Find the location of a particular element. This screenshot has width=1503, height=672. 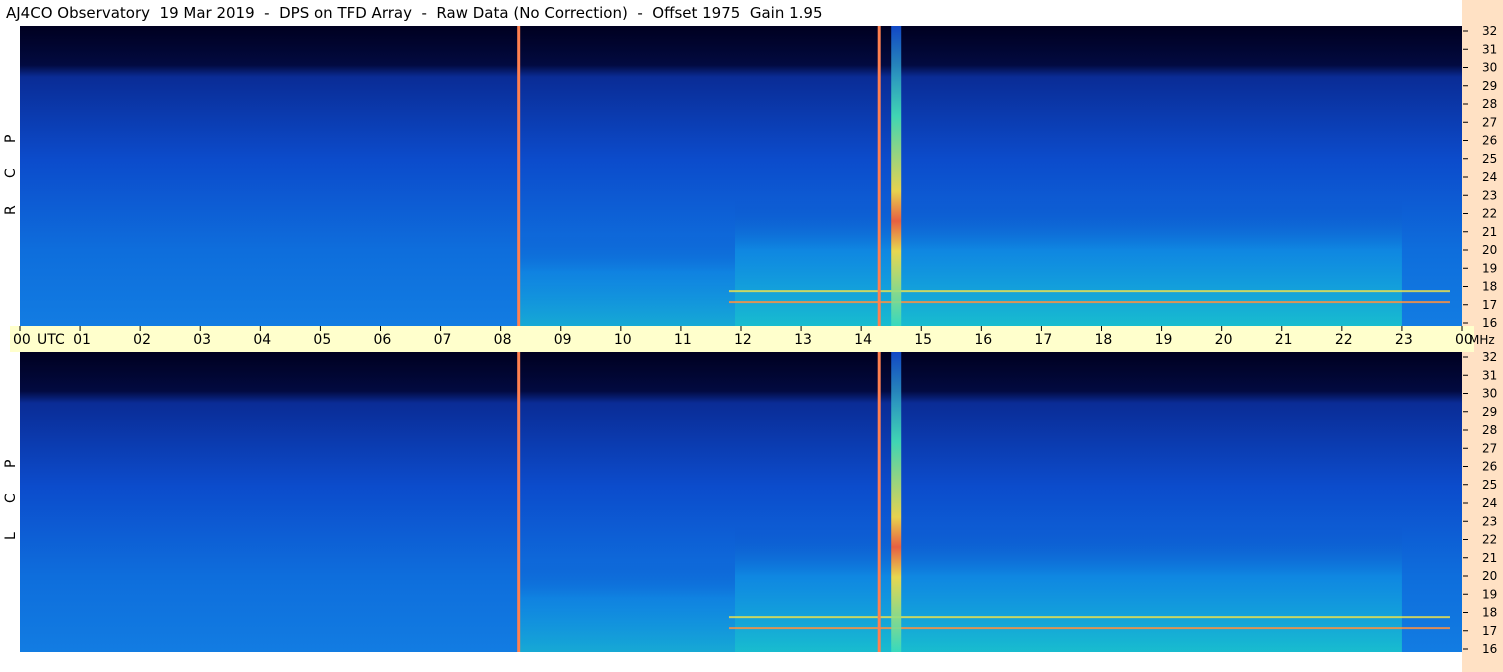

time-tick-label: 06 is located at coordinates (383, 340).